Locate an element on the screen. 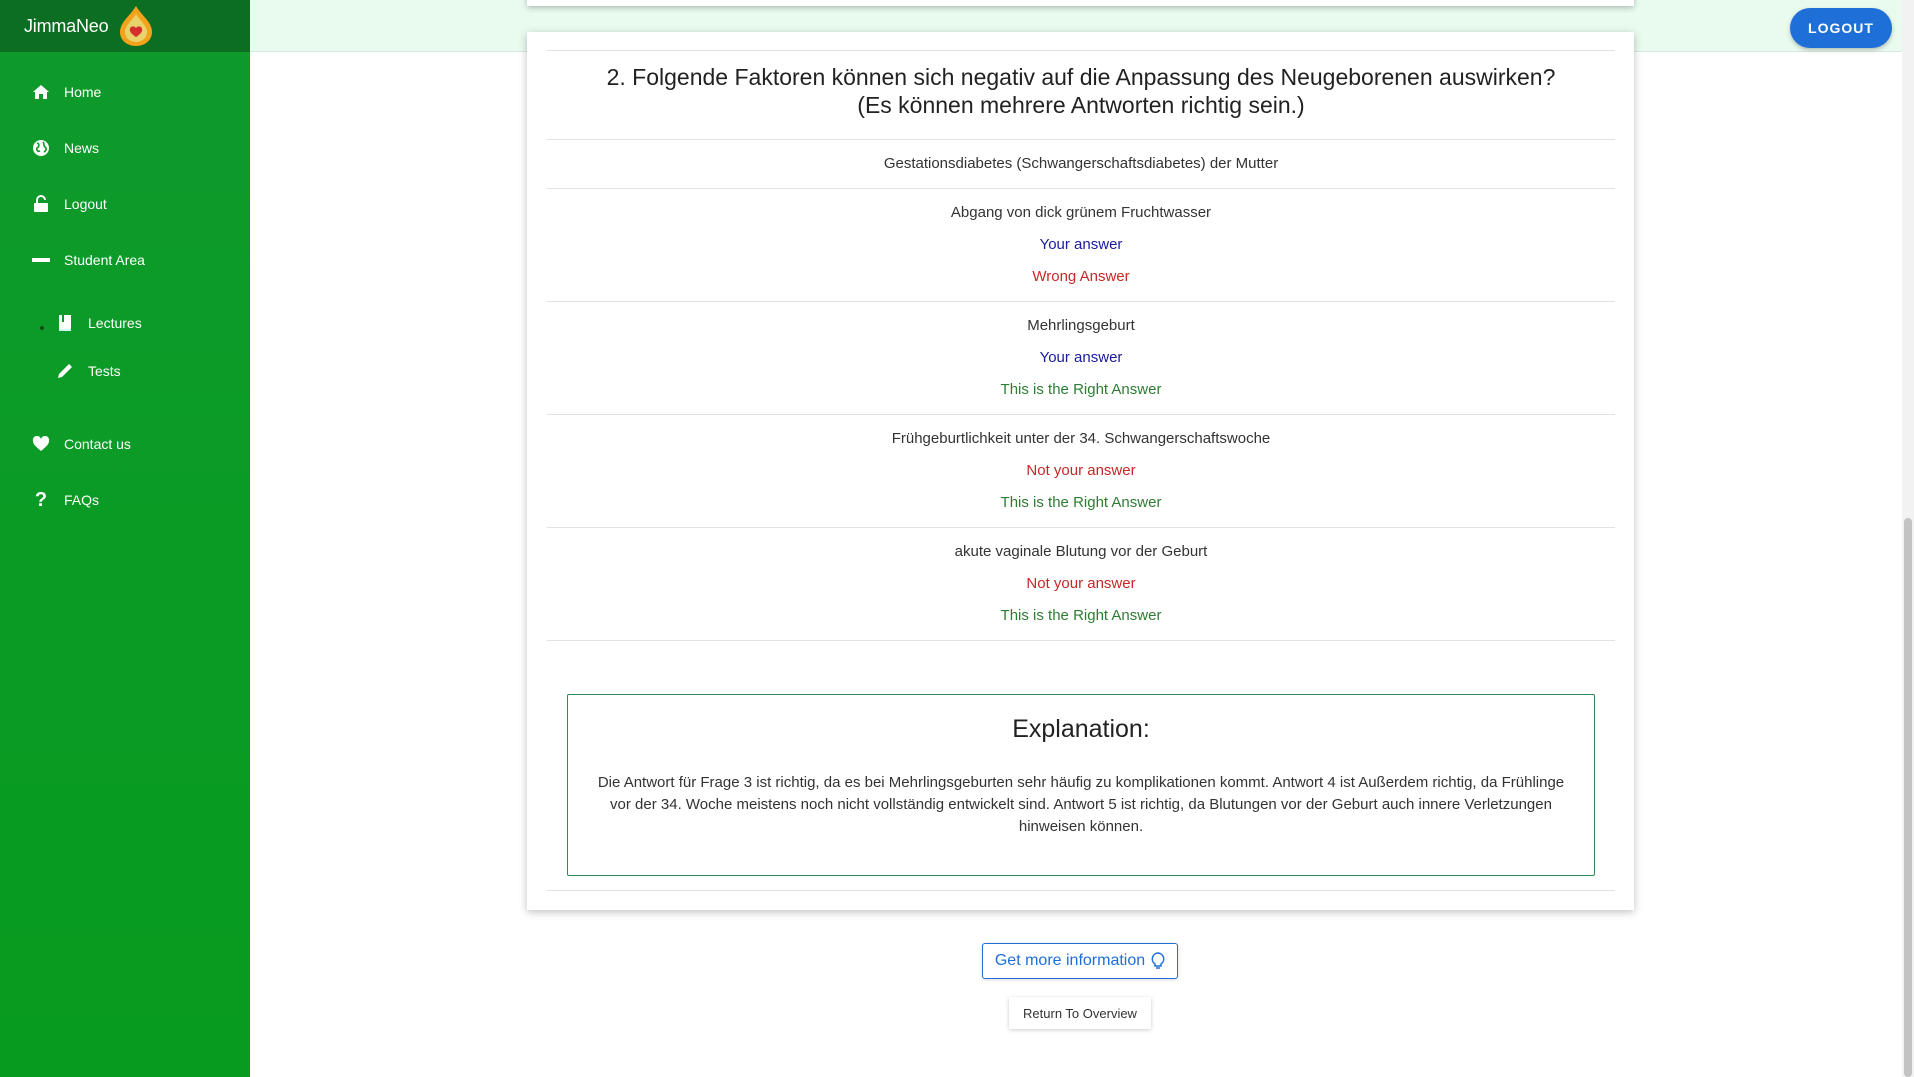 Image resolution: width=1914 pixels, height=1077 pixels. return-to-overview-button: Return To Overview is located at coordinates (1080, 1013).